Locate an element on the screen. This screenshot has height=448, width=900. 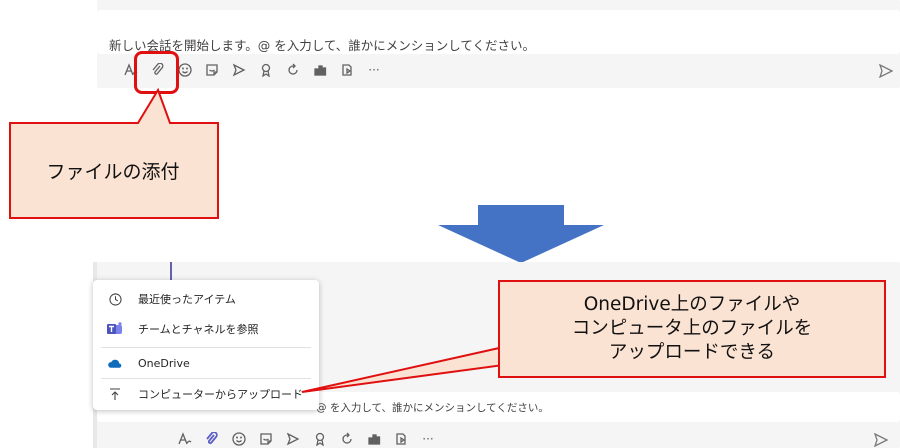
upload-callout-line1: OneDrive上のファイルや is located at coordinates (692, 304).